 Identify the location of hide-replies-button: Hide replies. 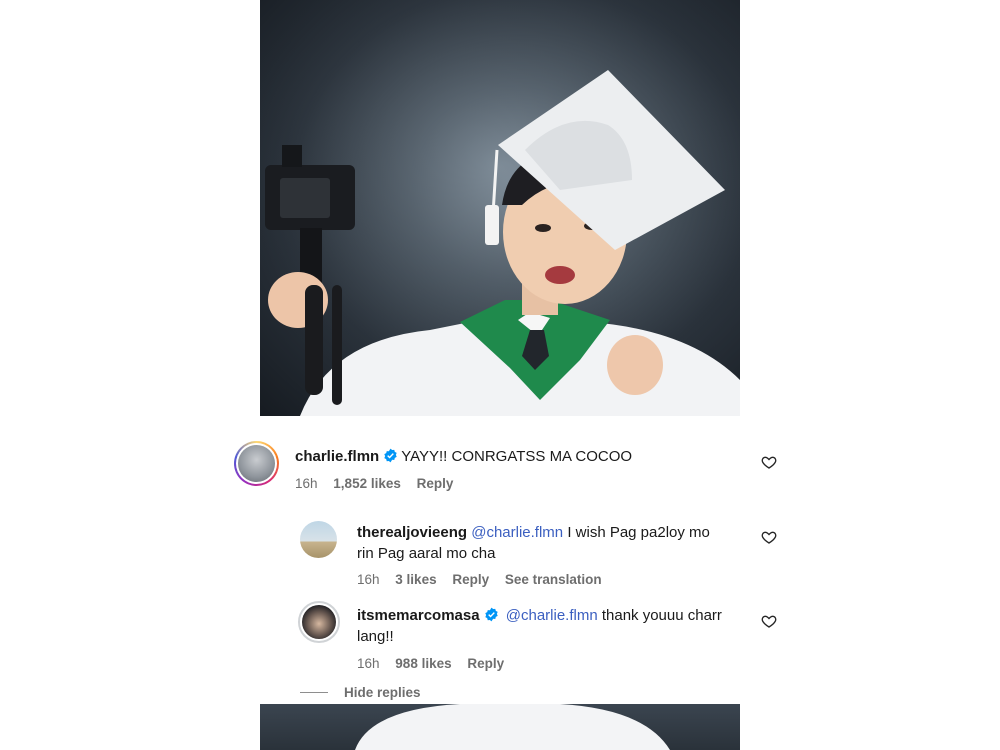
(382, 692).